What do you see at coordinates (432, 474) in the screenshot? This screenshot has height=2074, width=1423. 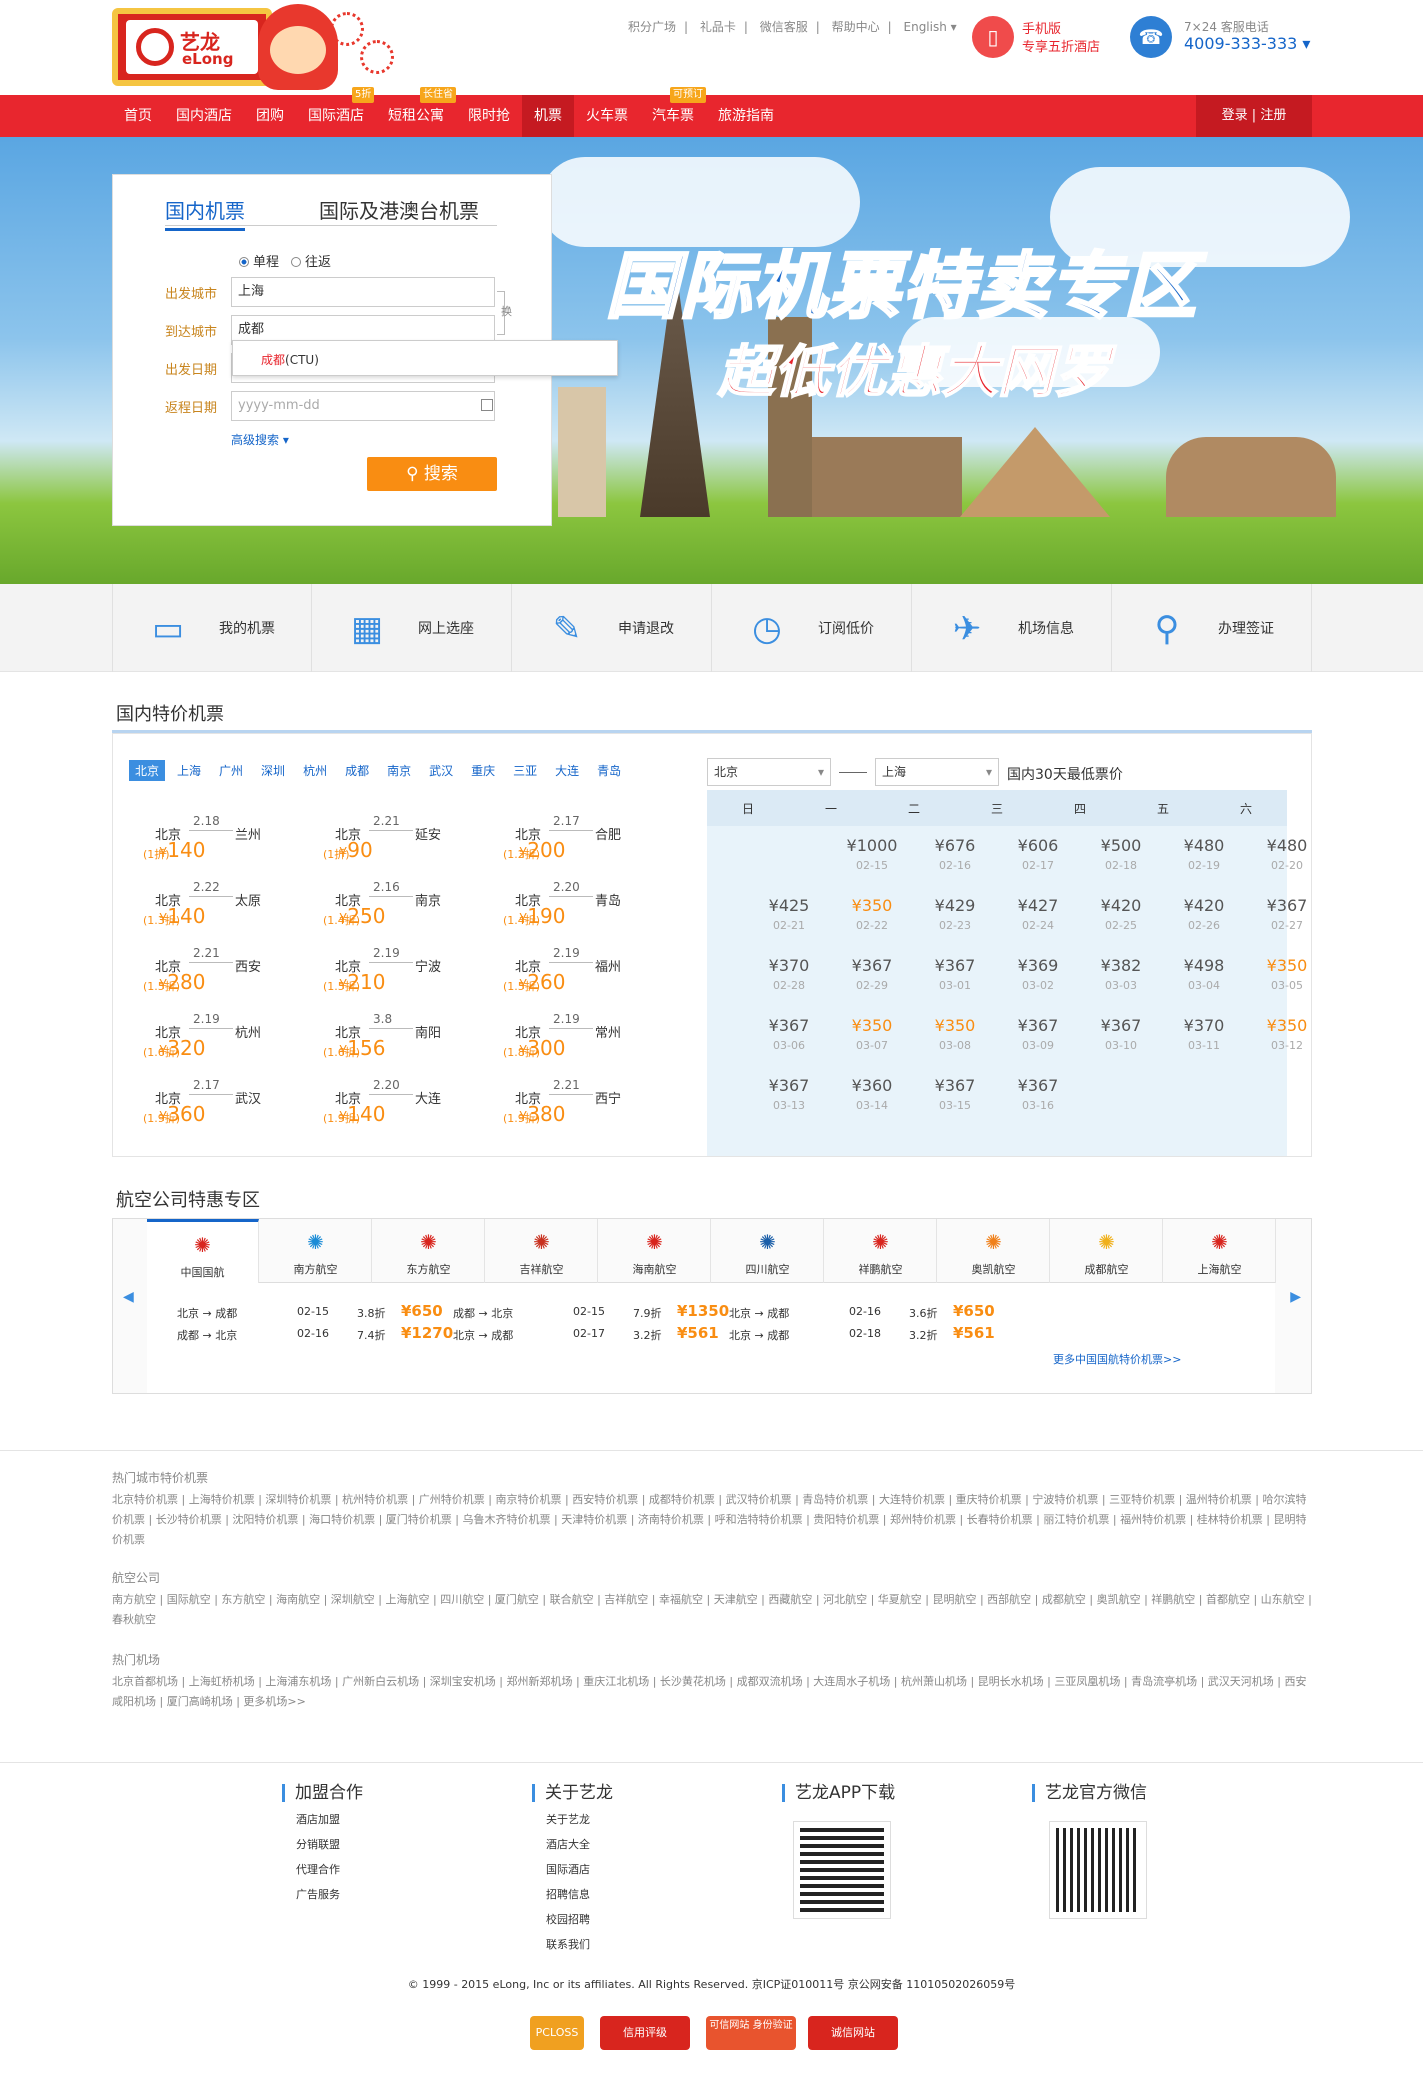 I see `search-button: ⚲ 搜索` at bounding box center [432, 474].